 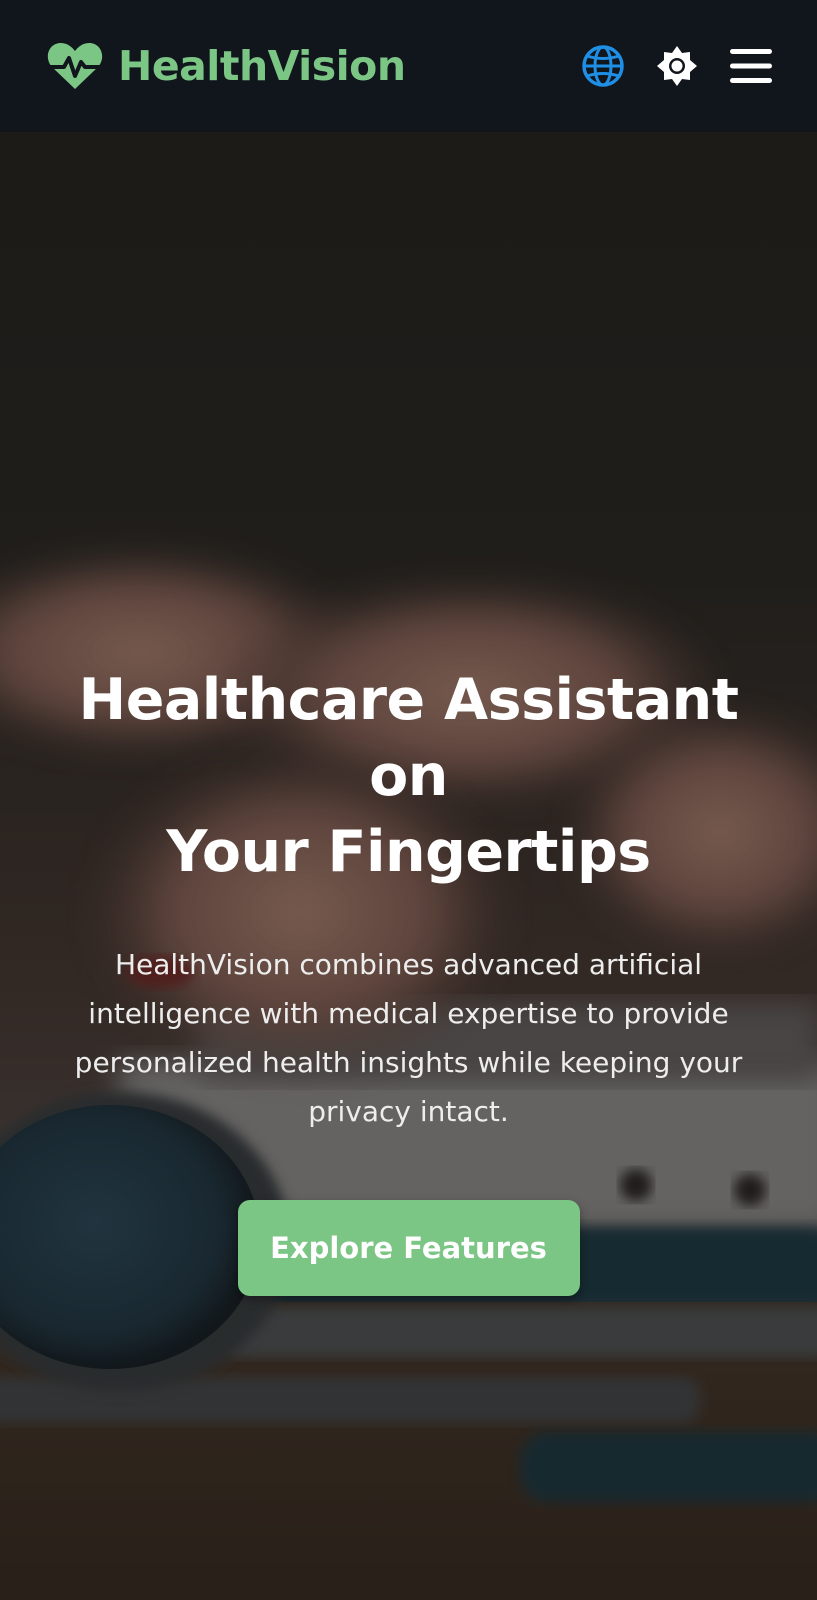 I want to click on menu-button, so click(x=751, y=66).